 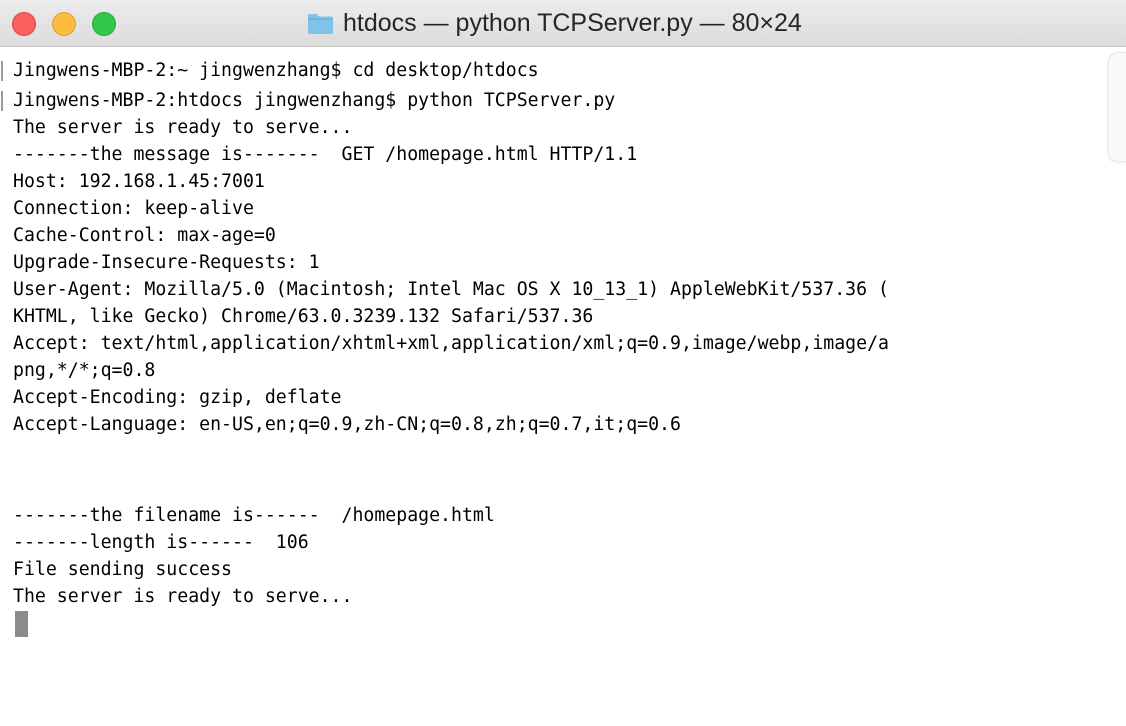 What do you see at coordinates (24, 24) in the screenshot?
I see `close-button` at bounding box center [24, 24].